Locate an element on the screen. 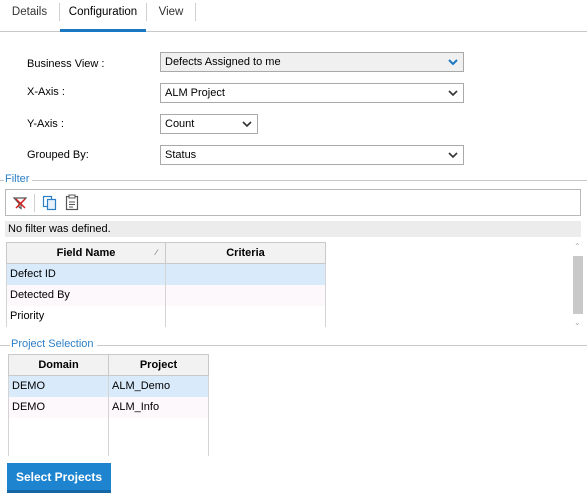 The image size is (587, 500). project-selection-header: Project Selection is located at coordinates (293, 345).